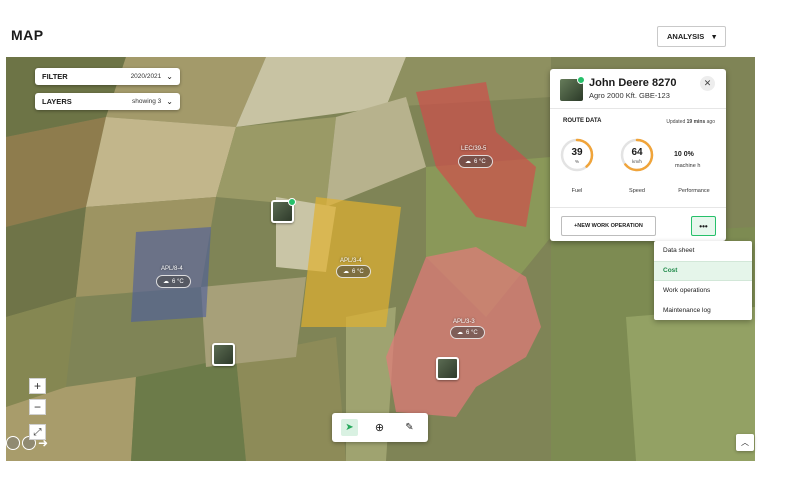 The width and height of the screenshot is (802, 484). I want to click on measure-tool-button: ✎, so click(409, 427).